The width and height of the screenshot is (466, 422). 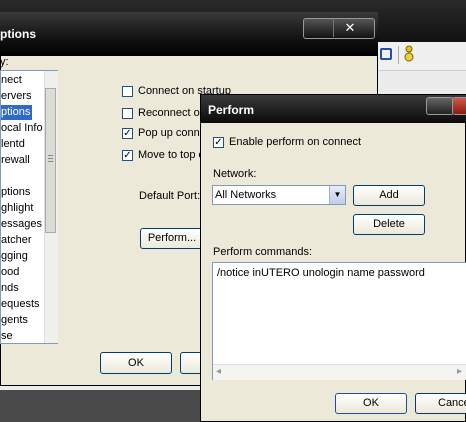 What do you see at coordinates (15, 320) in the screenshot?
I see `tree-item: gents` at bounding box center [15, 320].